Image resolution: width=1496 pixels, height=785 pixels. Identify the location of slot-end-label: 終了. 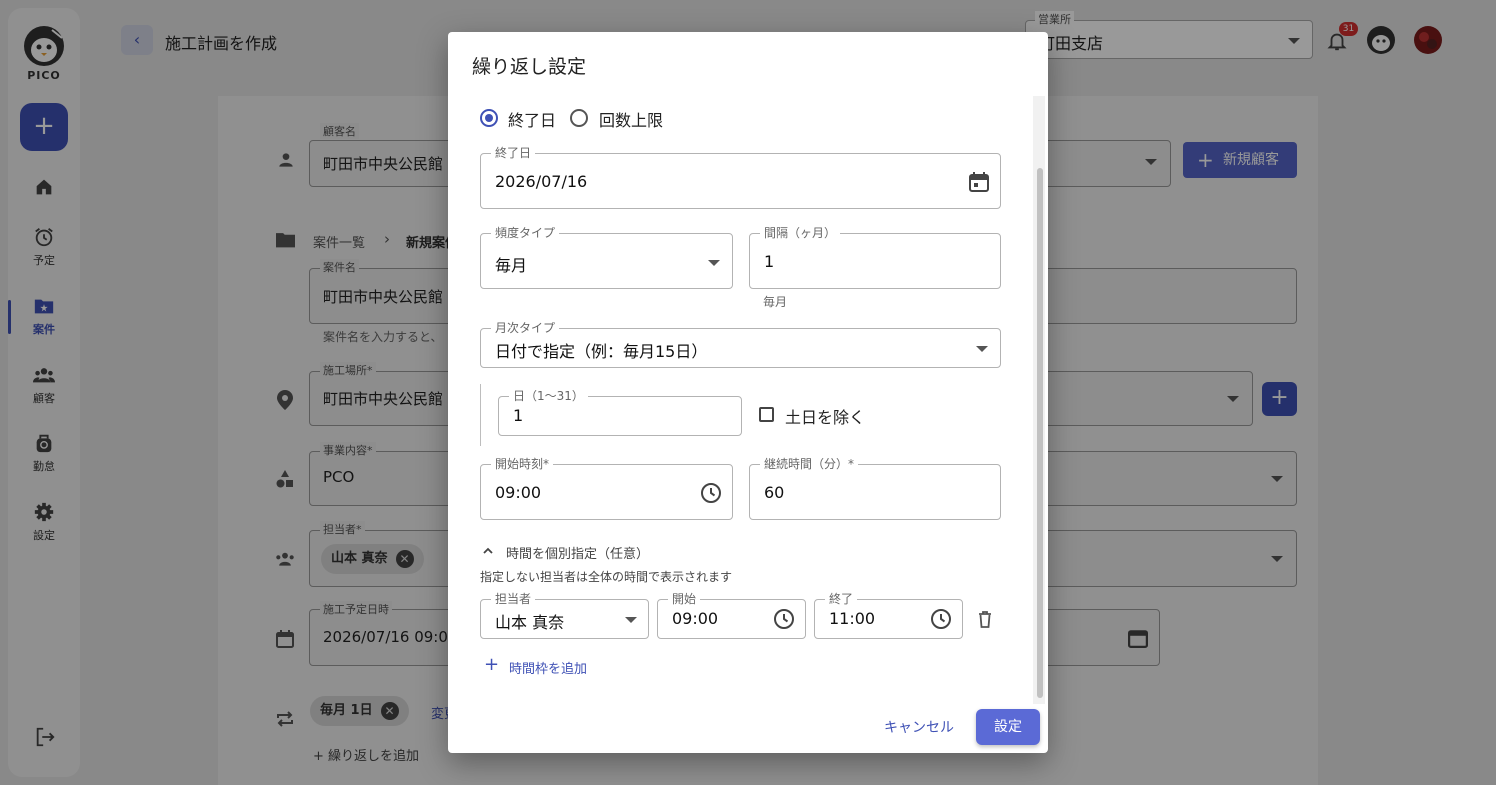
(841, 599).